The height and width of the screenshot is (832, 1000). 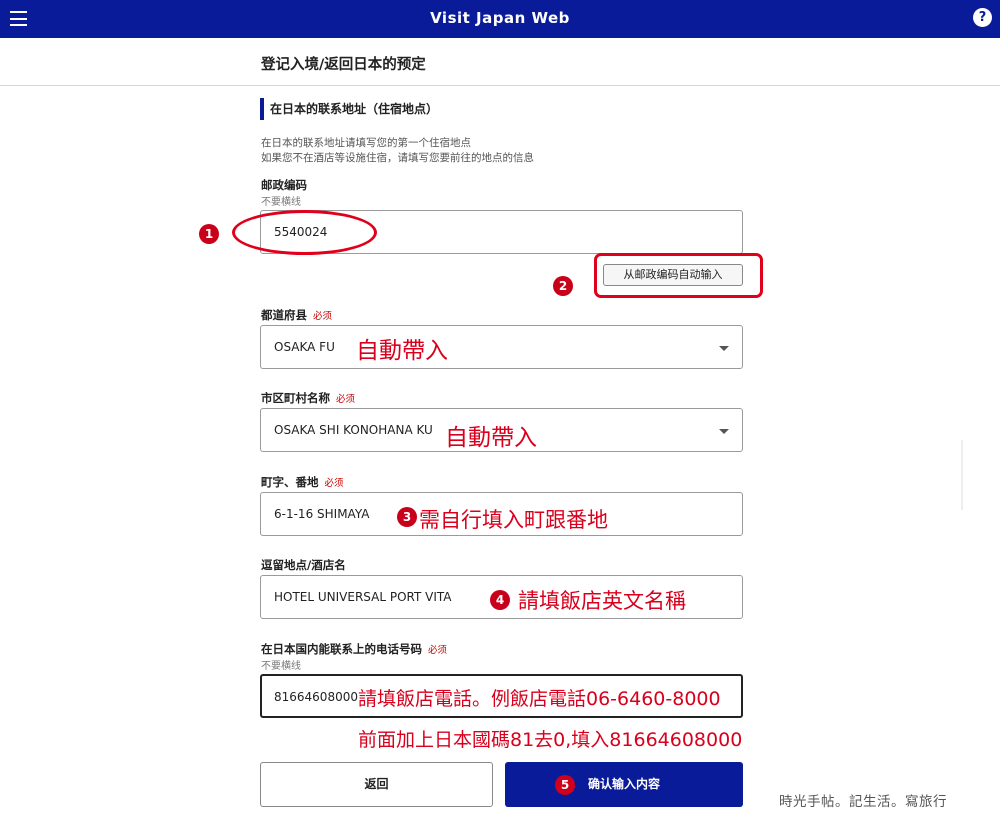 I want to click on annotation-phone-note-2: 前面加上日本國碼81去0,填入81664608000, so click(x=550, y=740).